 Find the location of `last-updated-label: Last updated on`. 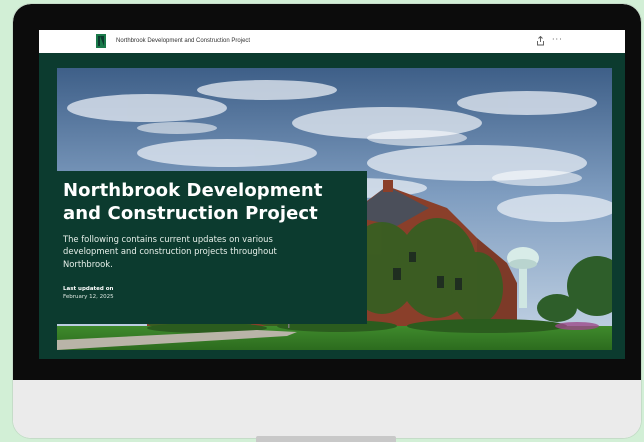

last-updated-label: Last updated on is located at coordinates (88, 289).